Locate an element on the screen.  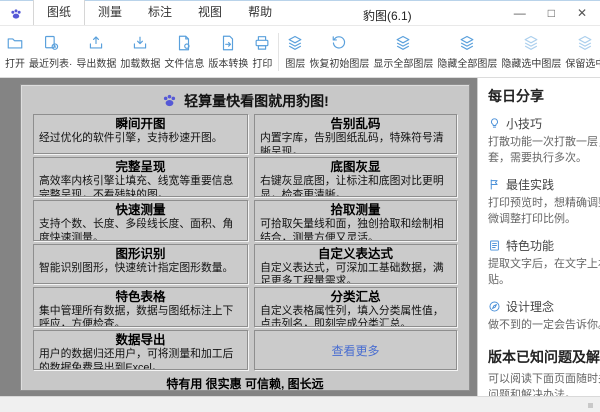
tip-label: 最佳实践 is located at coordinates (530, 184).